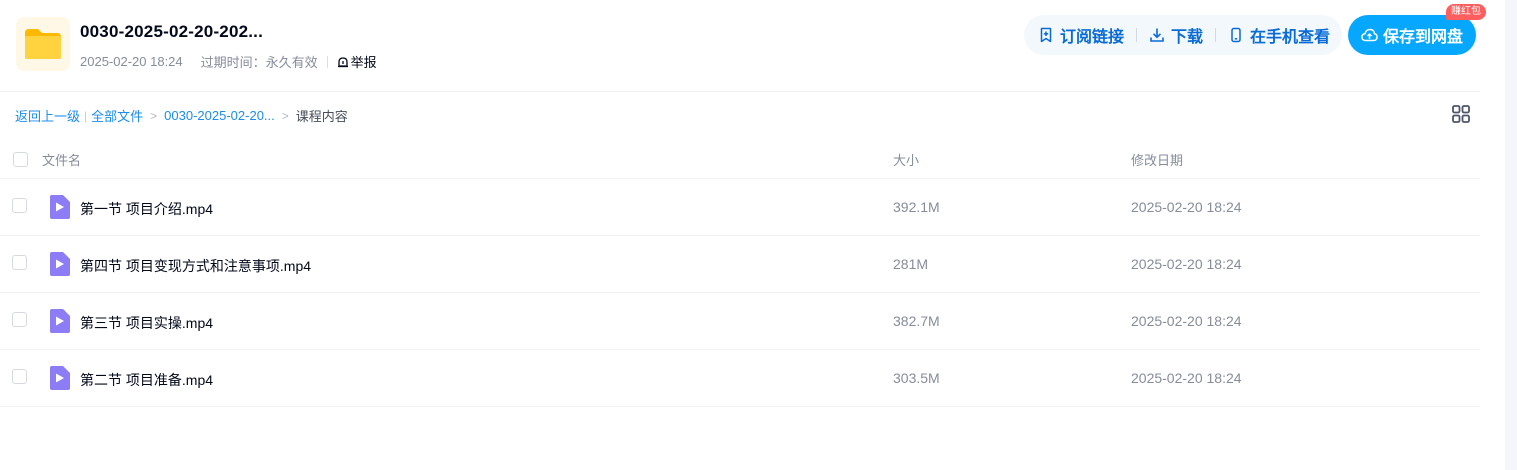 The height and width of the screenshot is (470, 1517). I want to click on download-label: 下载, so click(1187, 37).